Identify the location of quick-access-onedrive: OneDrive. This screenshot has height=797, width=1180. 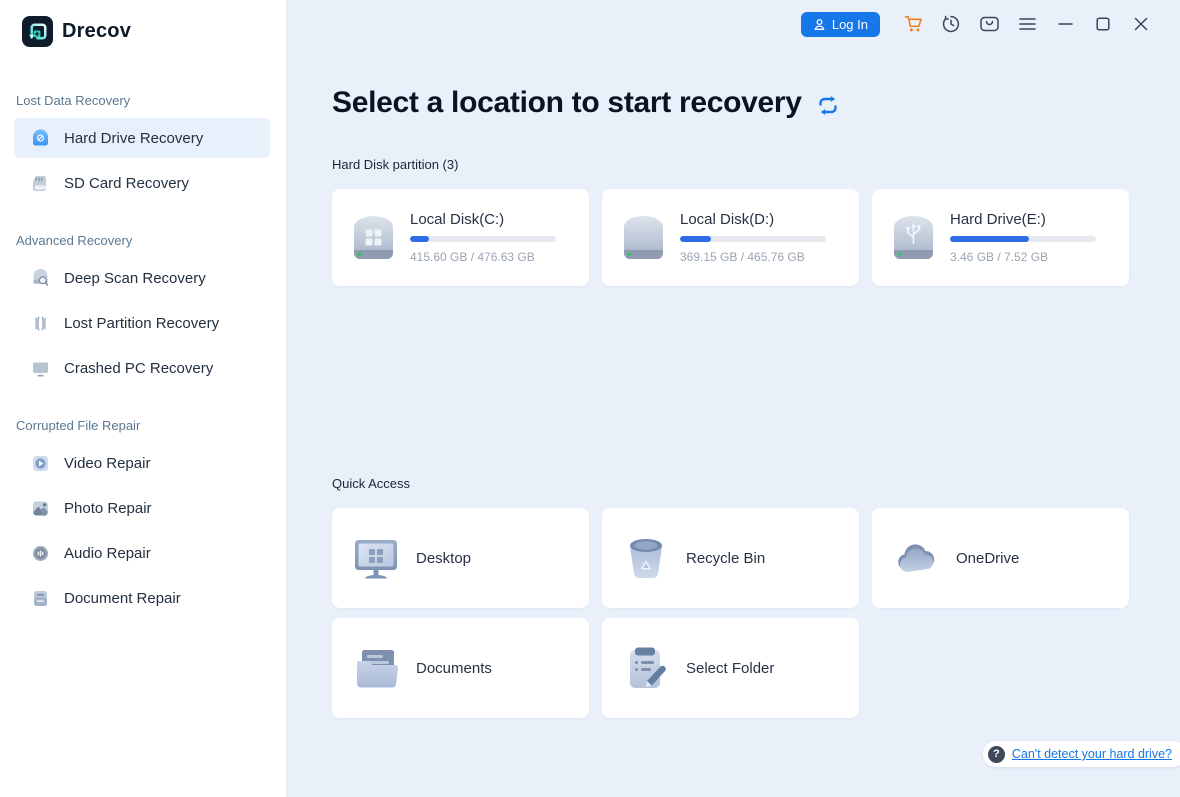
(1000, 558).